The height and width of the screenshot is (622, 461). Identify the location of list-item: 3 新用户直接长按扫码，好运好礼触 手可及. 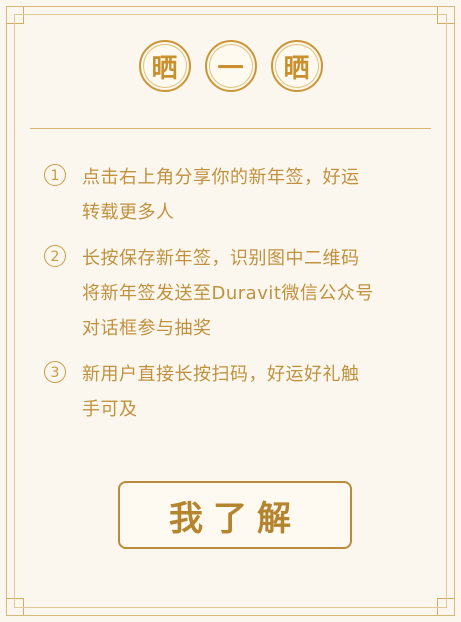
(232, 392).